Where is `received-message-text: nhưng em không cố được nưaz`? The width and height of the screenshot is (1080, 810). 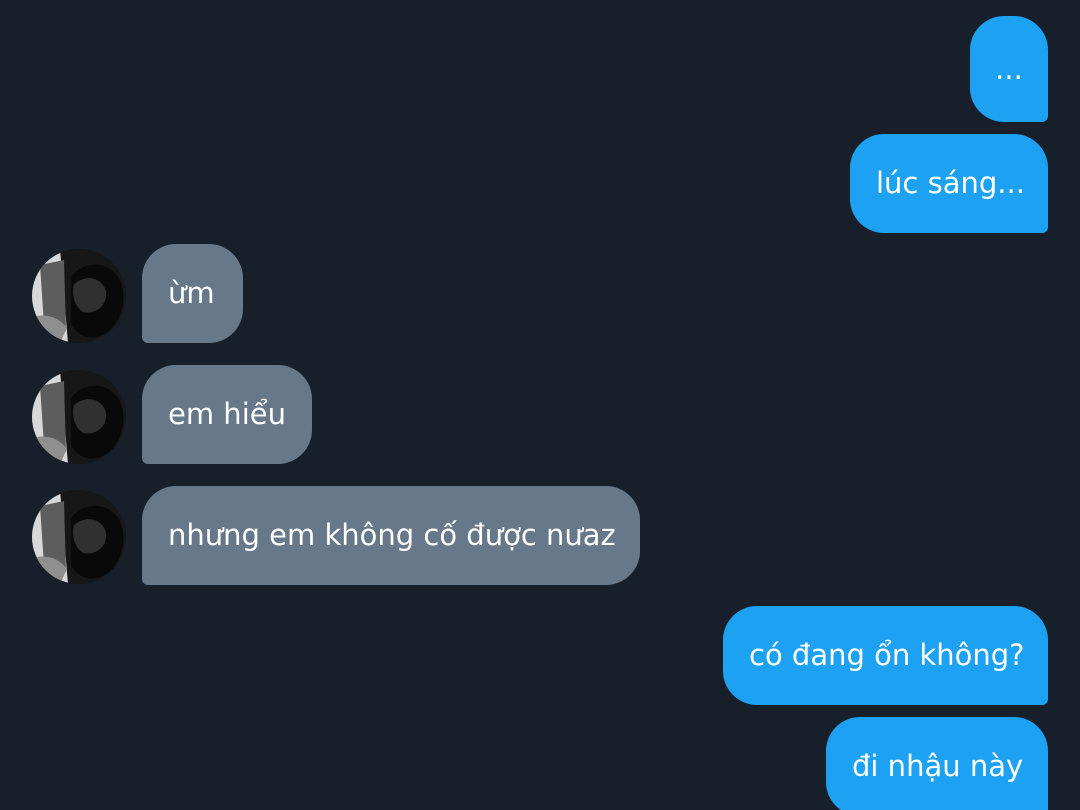
received-message-text: nhưng em không cố được nưaz is located at coordinates (392, 535).